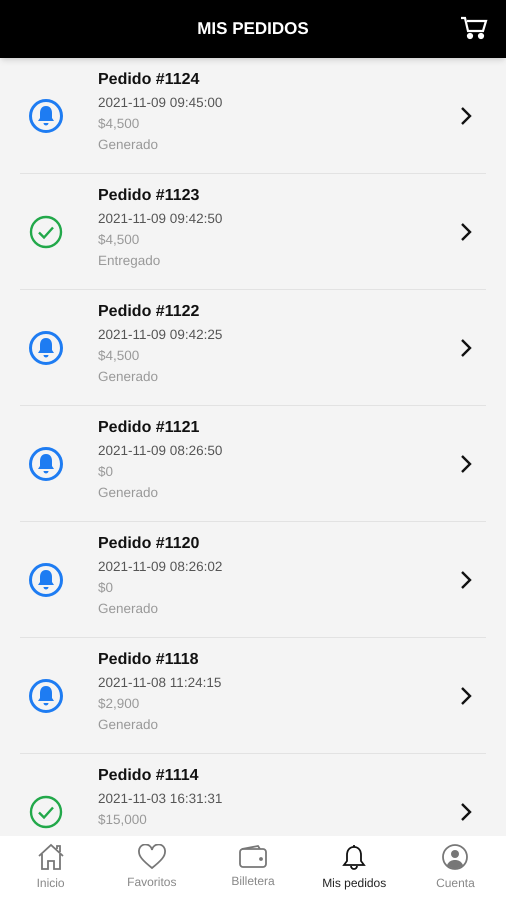 The width and height of the screenshot is (506, 900). I want to click on order-row: Pedido #1121 2021-11-09 08:26:50 $0 Generado, so click(253, 464).